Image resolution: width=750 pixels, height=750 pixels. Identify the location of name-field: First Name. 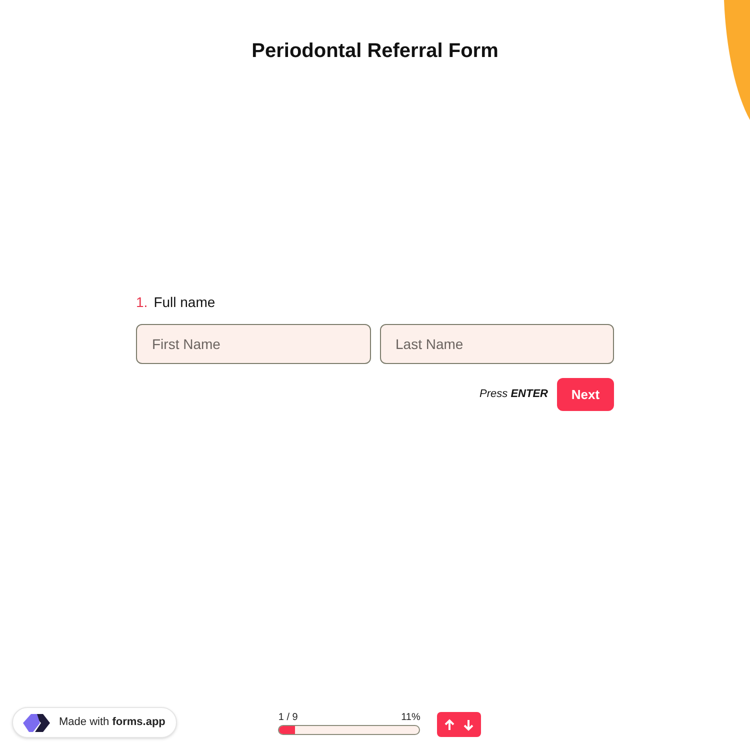
(253, 344).